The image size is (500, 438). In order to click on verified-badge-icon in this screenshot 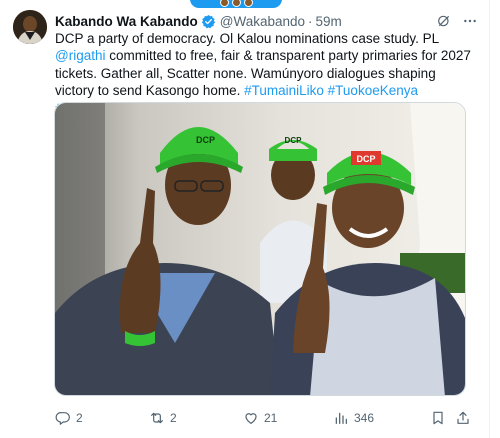, I will do `click(208, 21)`.